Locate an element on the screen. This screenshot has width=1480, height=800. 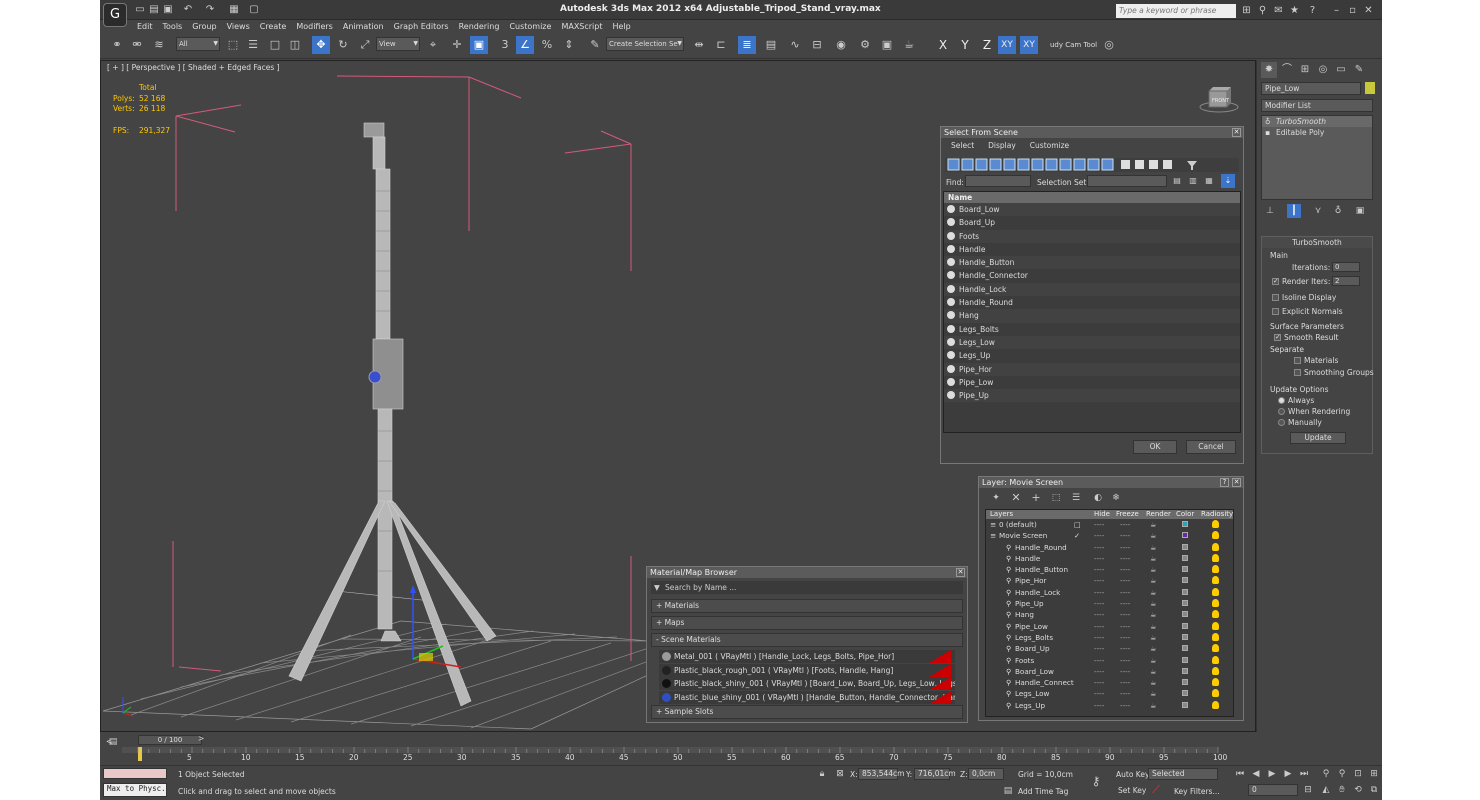
set-key-button: Set Key is located at coordinates (1132, 790).